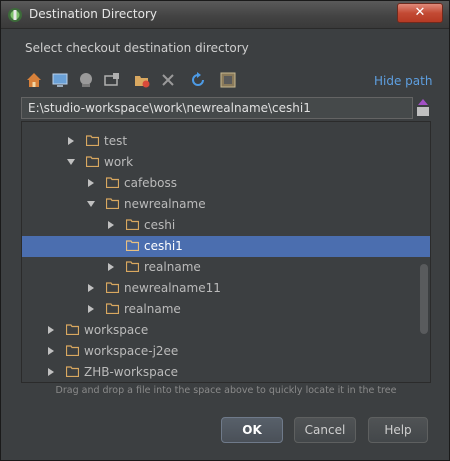 The image size is (450, 461). Describe the element at coordinates (225, 15) in the screenshot. I see `title-bar: Destination Directory ✕` at that location.